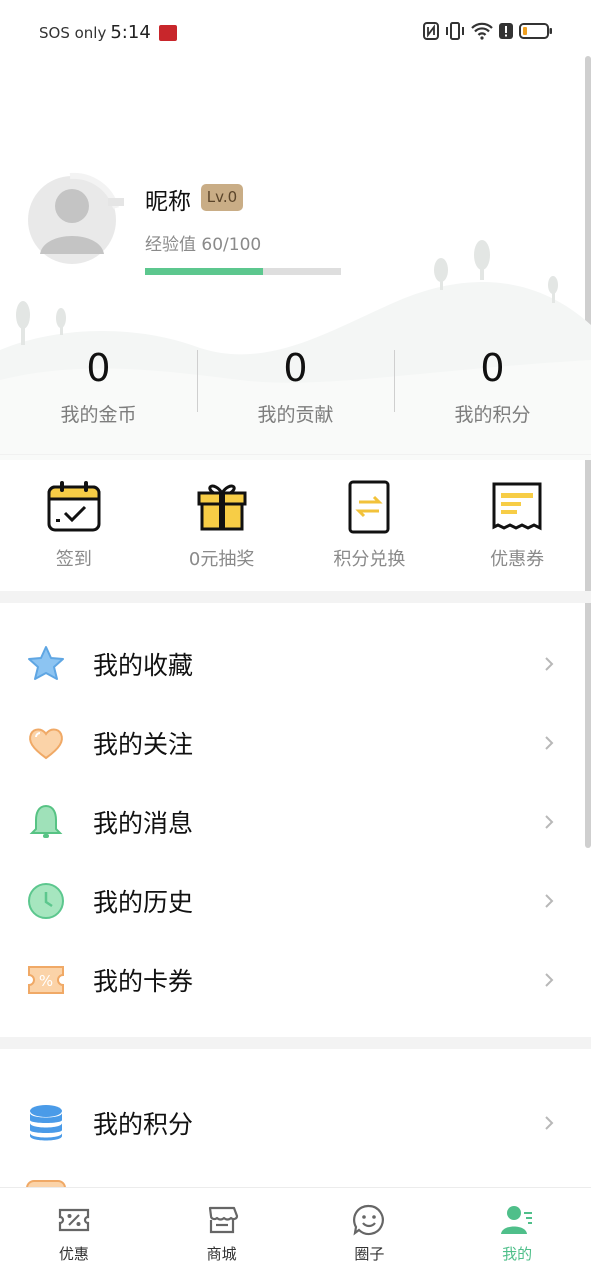  I want to click on carrier-text: SOS only, so click(73, 32).